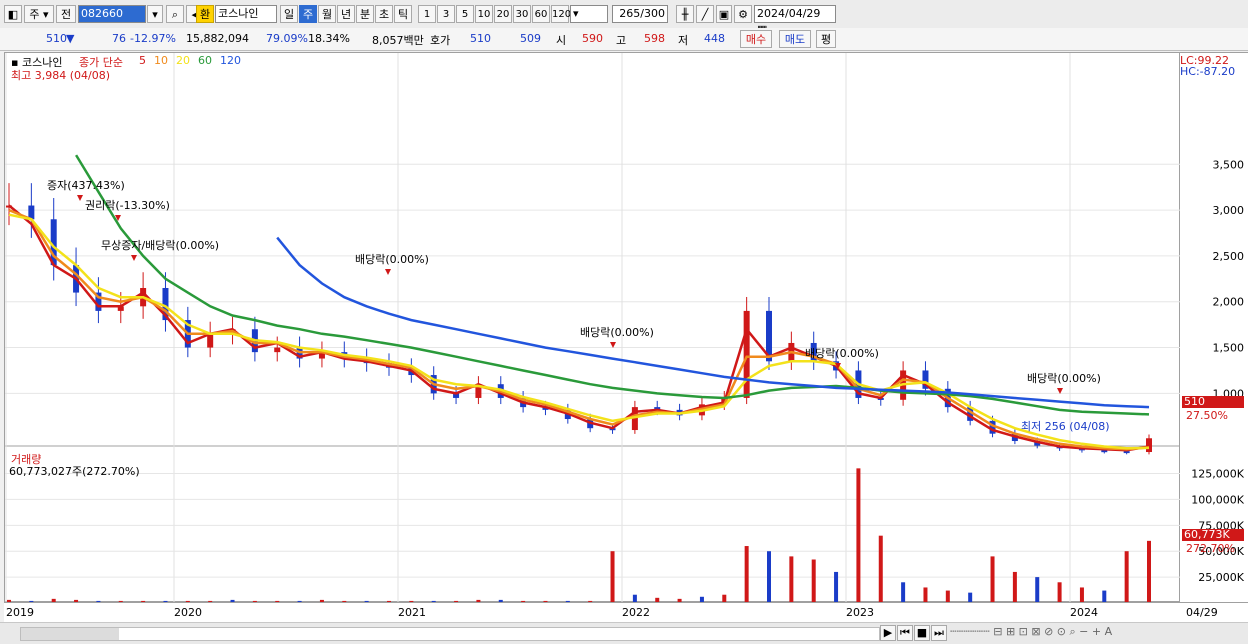 The height and width of the screenshot is (644, 1248). What do you see at coordinates (327, 14) in the screenshot?
I see `period-tab: 월` at bounding box center [327, 14].